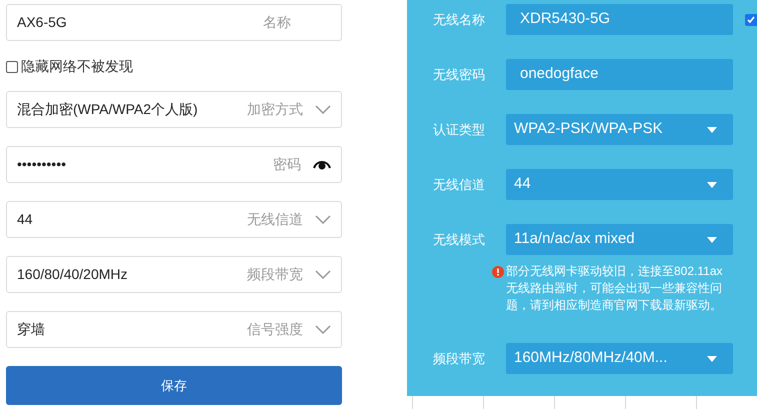 This screenshot has height=409, width=757. What do you see at coordinates (459, 130) in the screenshot?
I see `field-label: 认证类型` at bounding box center [459, 130].